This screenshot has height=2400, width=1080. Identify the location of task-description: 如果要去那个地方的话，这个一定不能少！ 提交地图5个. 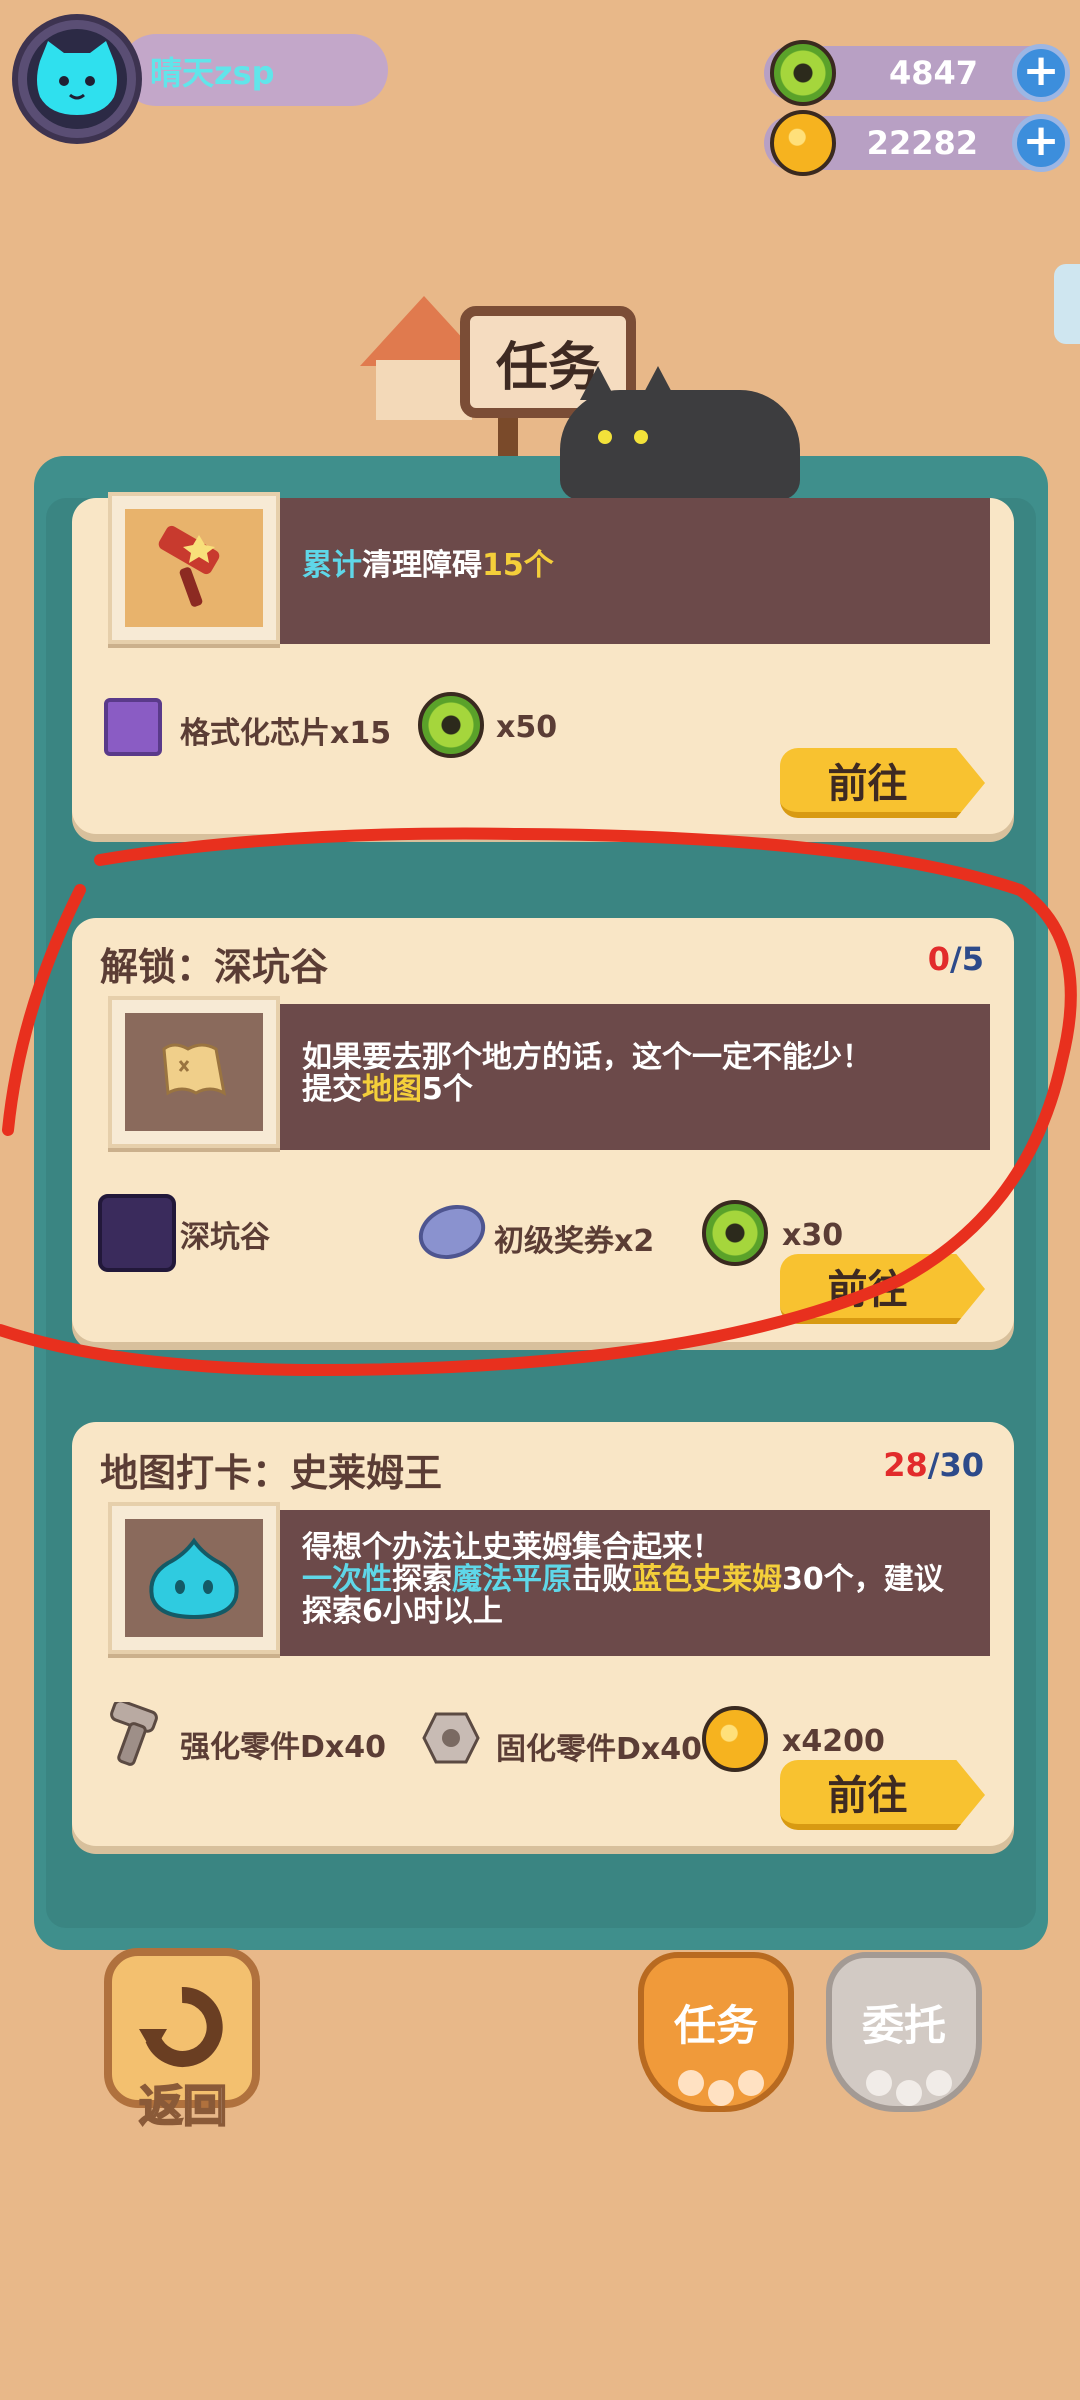
(587, 1073).